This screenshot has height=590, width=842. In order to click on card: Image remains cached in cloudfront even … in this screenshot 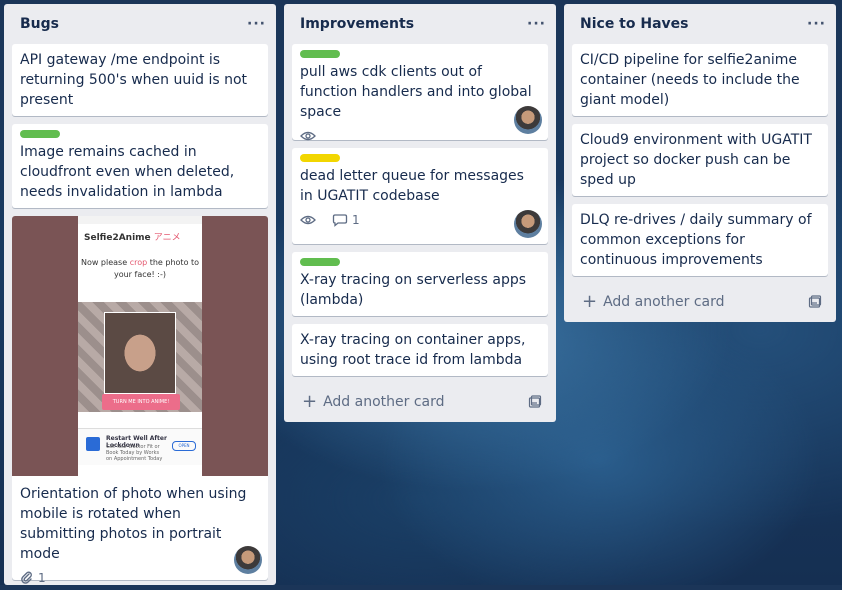, I will do `click(140, 166)`.